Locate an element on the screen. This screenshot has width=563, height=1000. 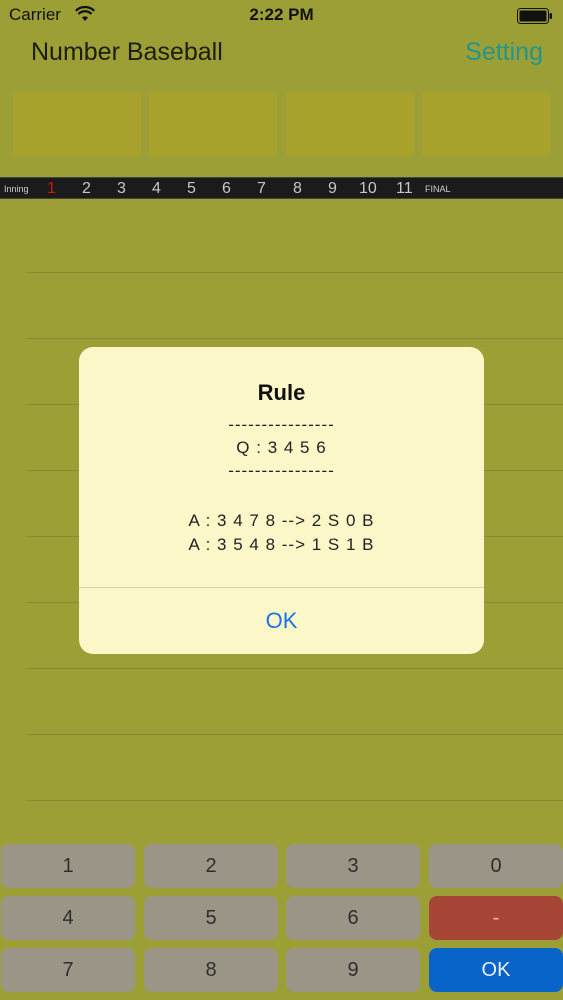
inning-2: 2 is located at coordinates (86, 188).